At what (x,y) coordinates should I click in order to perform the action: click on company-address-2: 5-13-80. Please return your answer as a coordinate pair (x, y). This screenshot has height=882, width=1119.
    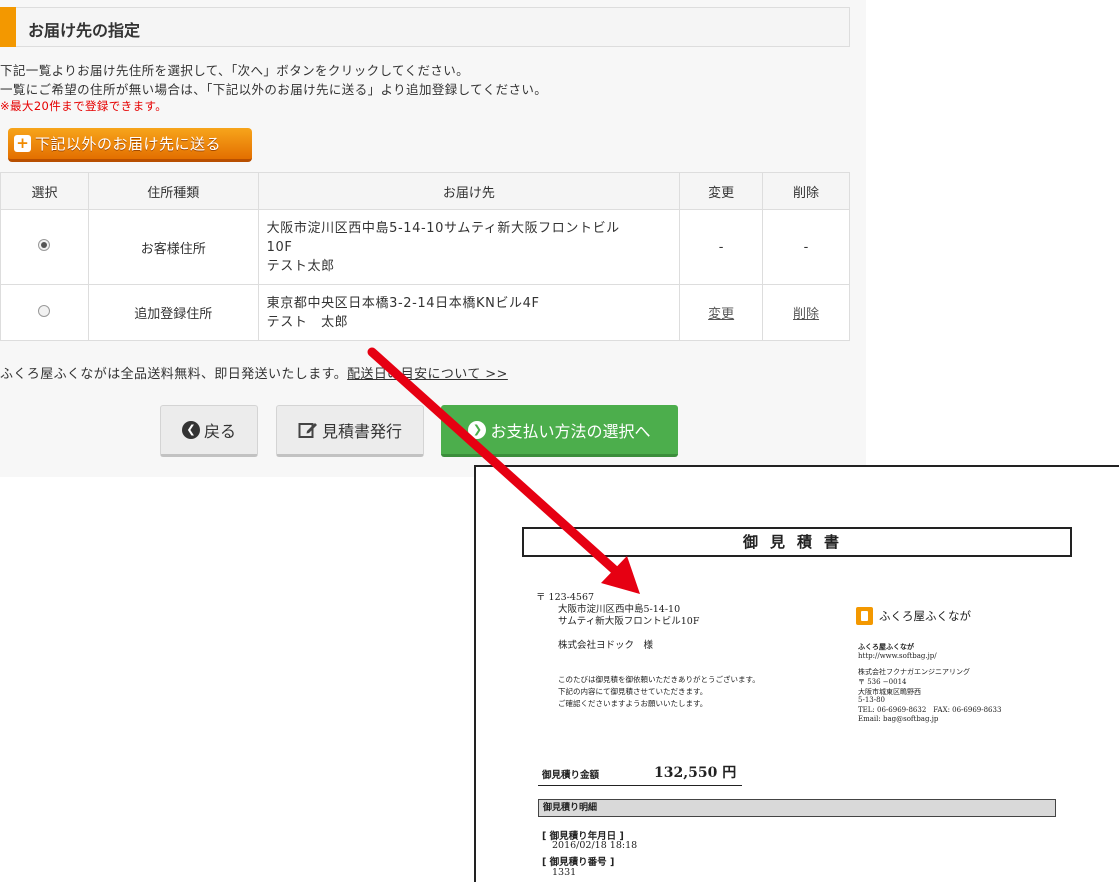
    Looking at the image, I should click on (871, 700).